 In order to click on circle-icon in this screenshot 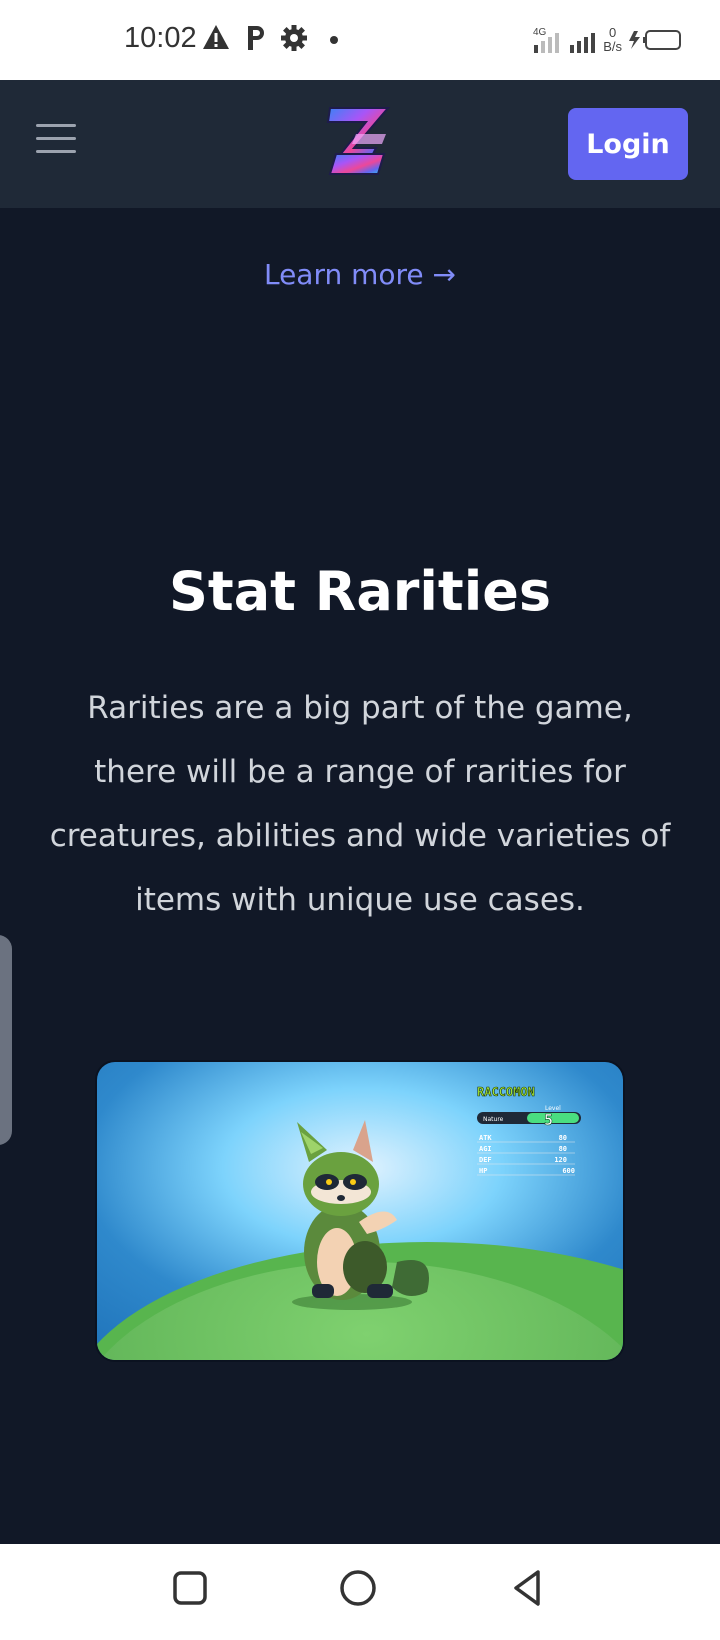, I will do `click(358, 1588)`.